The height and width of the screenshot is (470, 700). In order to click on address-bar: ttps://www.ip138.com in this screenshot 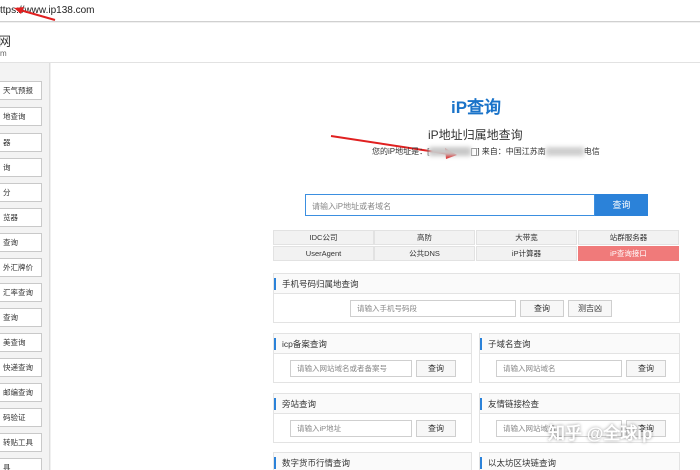, I will do `click(350, 11)`.